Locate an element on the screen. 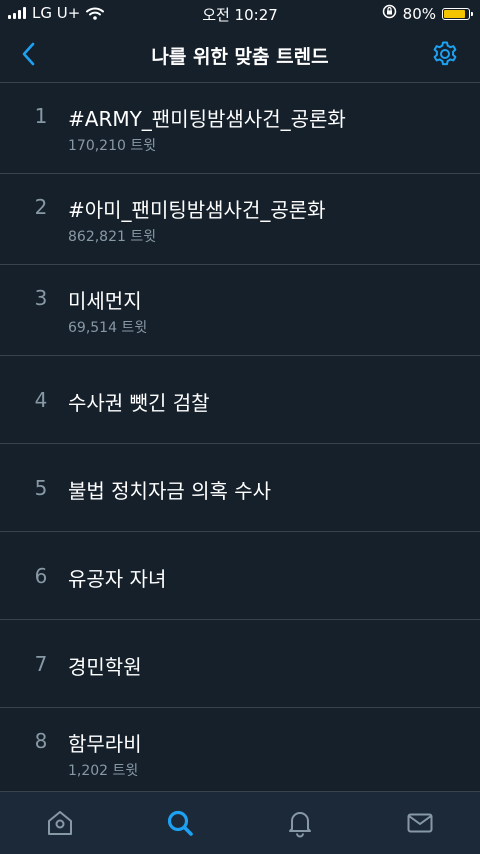  trend-rank: 5 is located at coordinates (41, 488).